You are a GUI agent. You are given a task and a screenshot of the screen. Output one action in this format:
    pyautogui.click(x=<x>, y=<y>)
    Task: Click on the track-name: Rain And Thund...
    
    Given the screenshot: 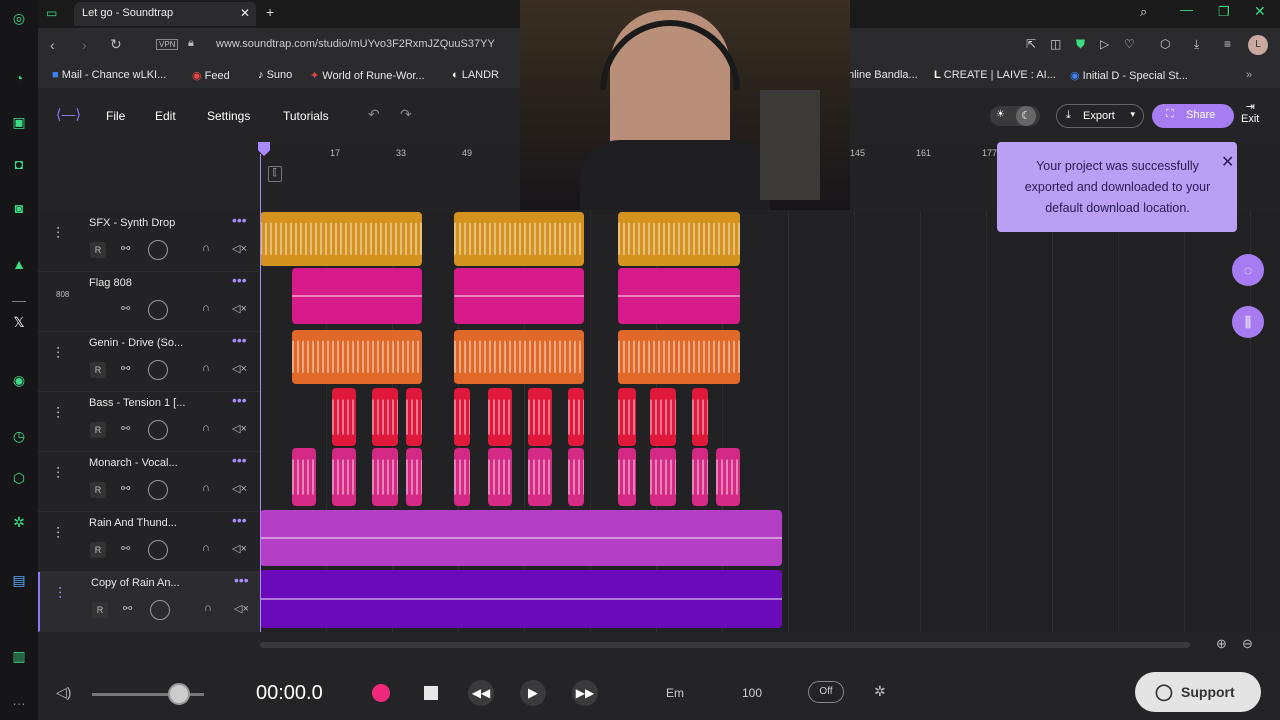 What is the action you would take?
    pyautogui.click(x=133, y=523)
    